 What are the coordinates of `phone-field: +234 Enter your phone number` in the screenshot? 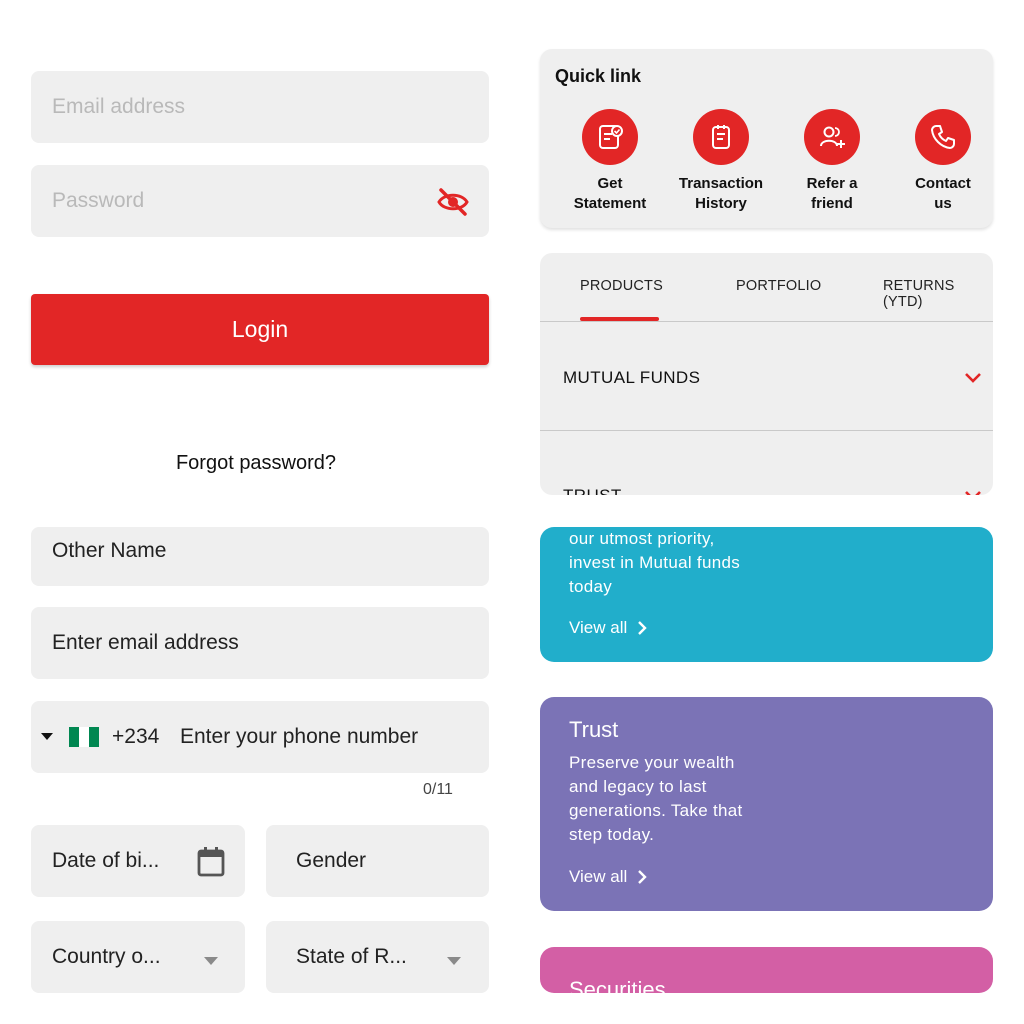 It's located at (260, 737).